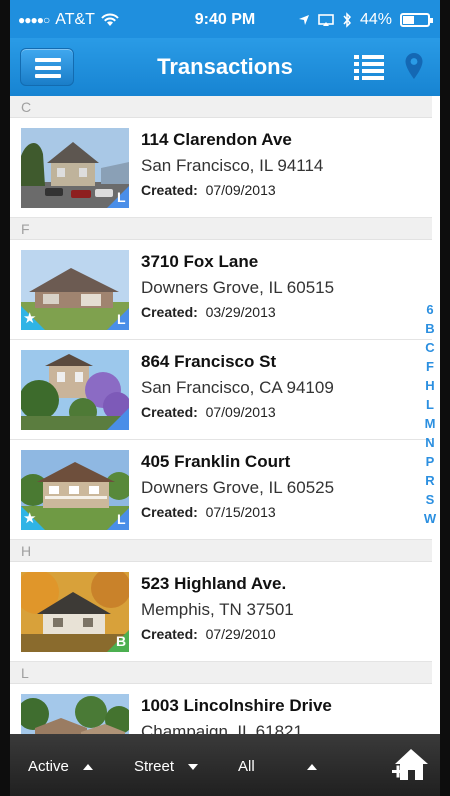 This screenshot has width=450, height=796. I want to click on location-arrow-icon, so click(303, 20).